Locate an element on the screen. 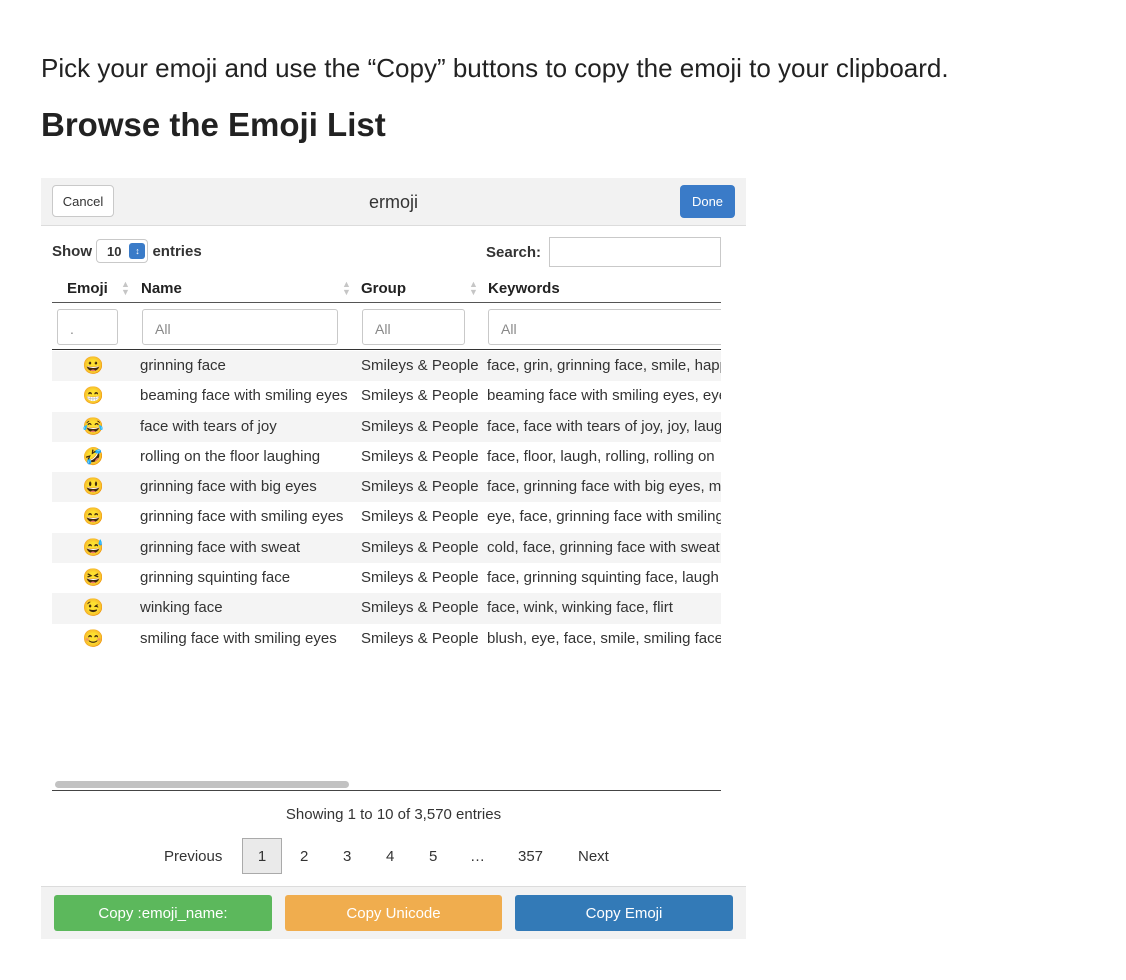  search-label: Search: is located at coordinates (514, 252).